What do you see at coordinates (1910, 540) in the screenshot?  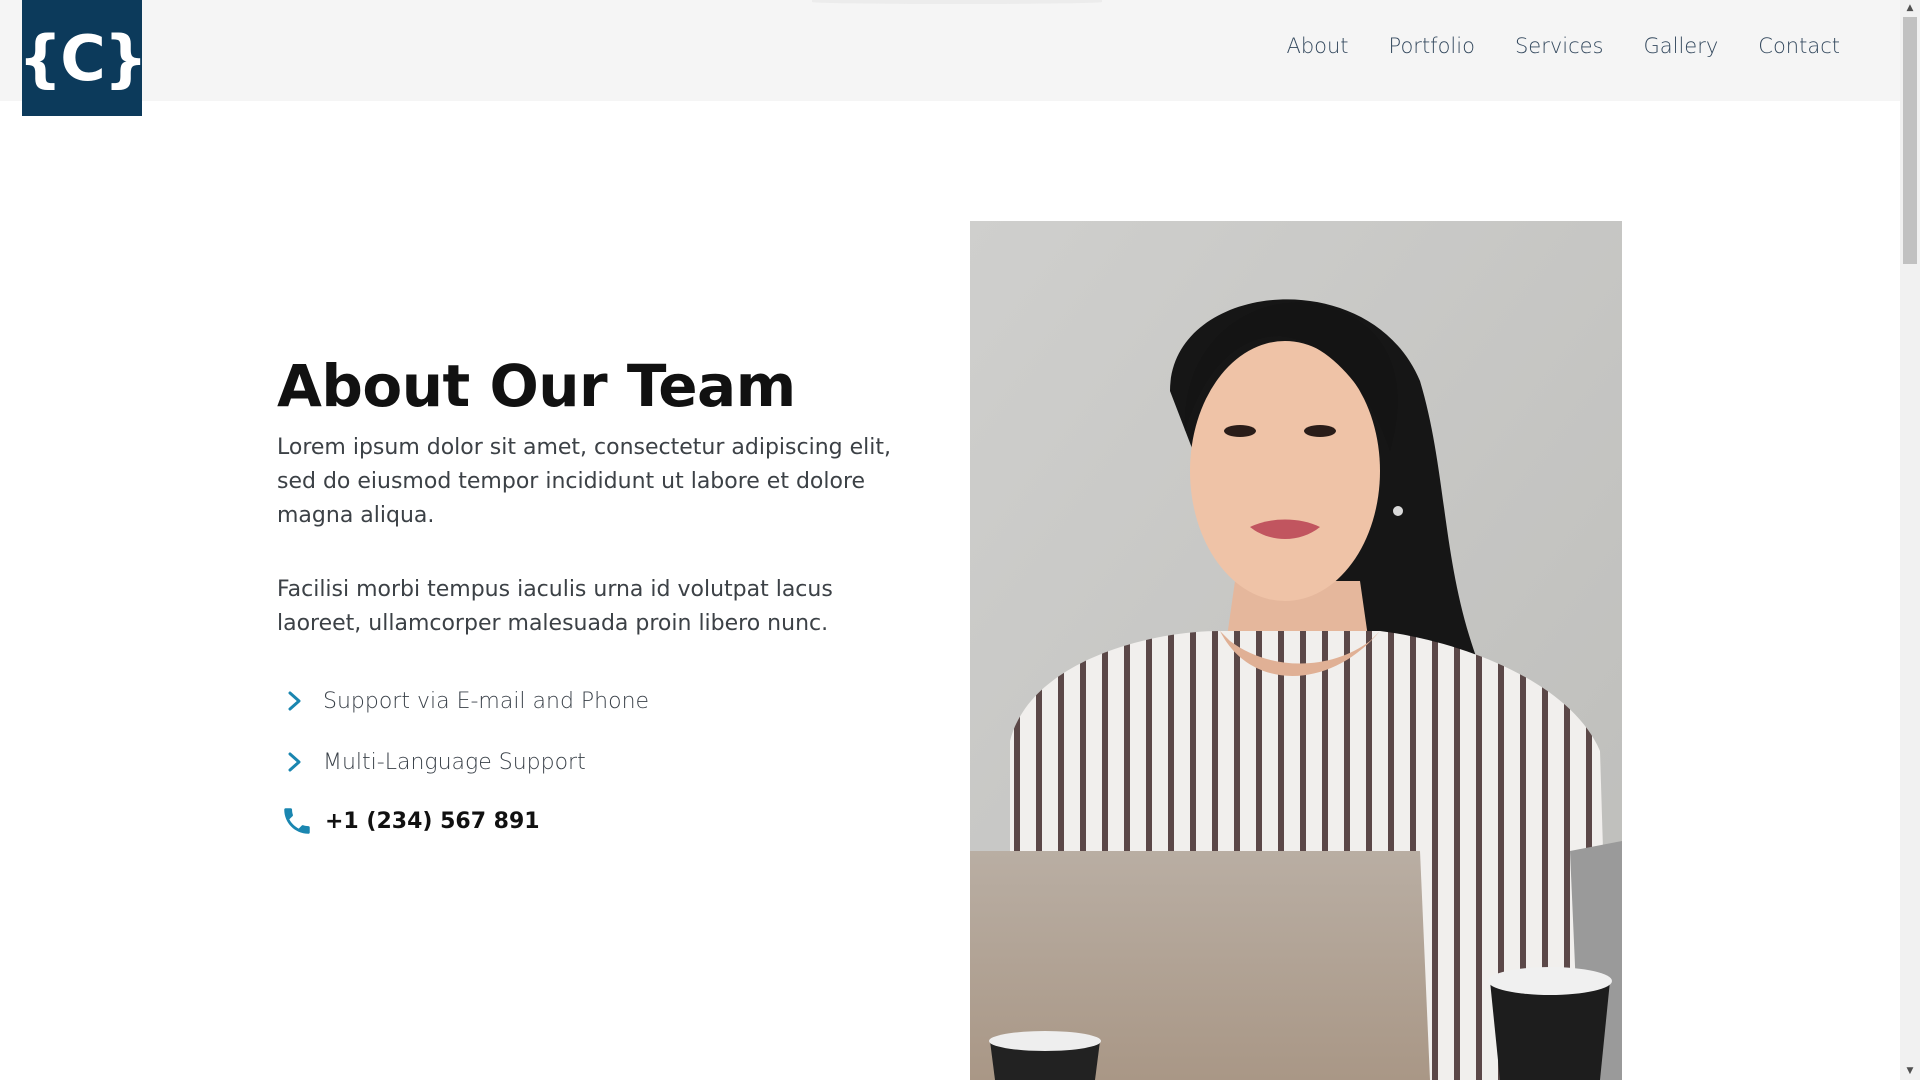 I see `page-scrollbar: ▲ ▼` at bounding box center [1910, 540].